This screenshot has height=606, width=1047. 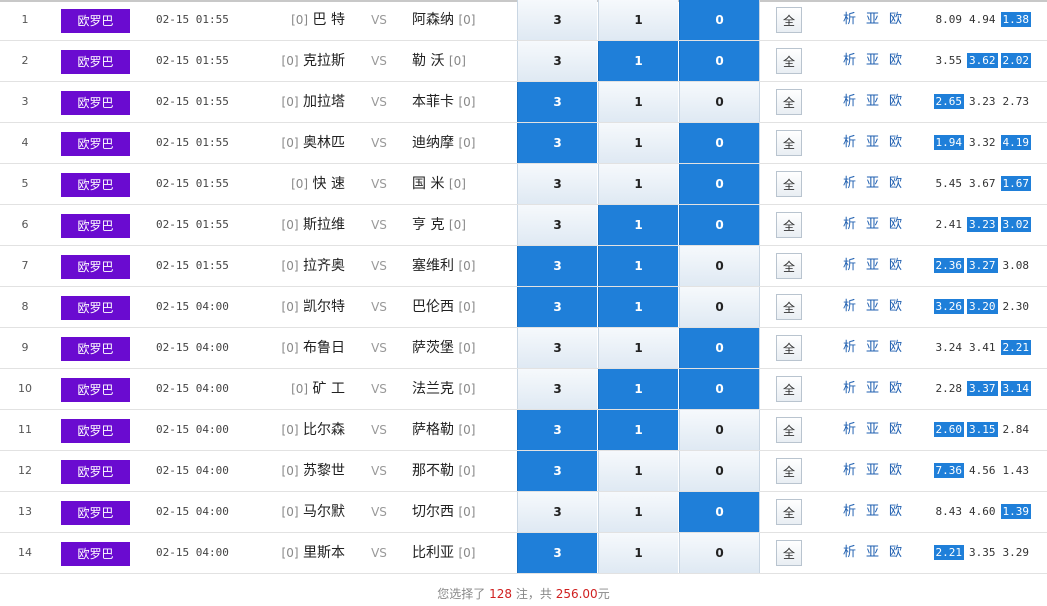 What do you see at coordinates (1016, 552) in the screenshot?
I see `odds-value: 3.29` at bounding box center [1016, 552].